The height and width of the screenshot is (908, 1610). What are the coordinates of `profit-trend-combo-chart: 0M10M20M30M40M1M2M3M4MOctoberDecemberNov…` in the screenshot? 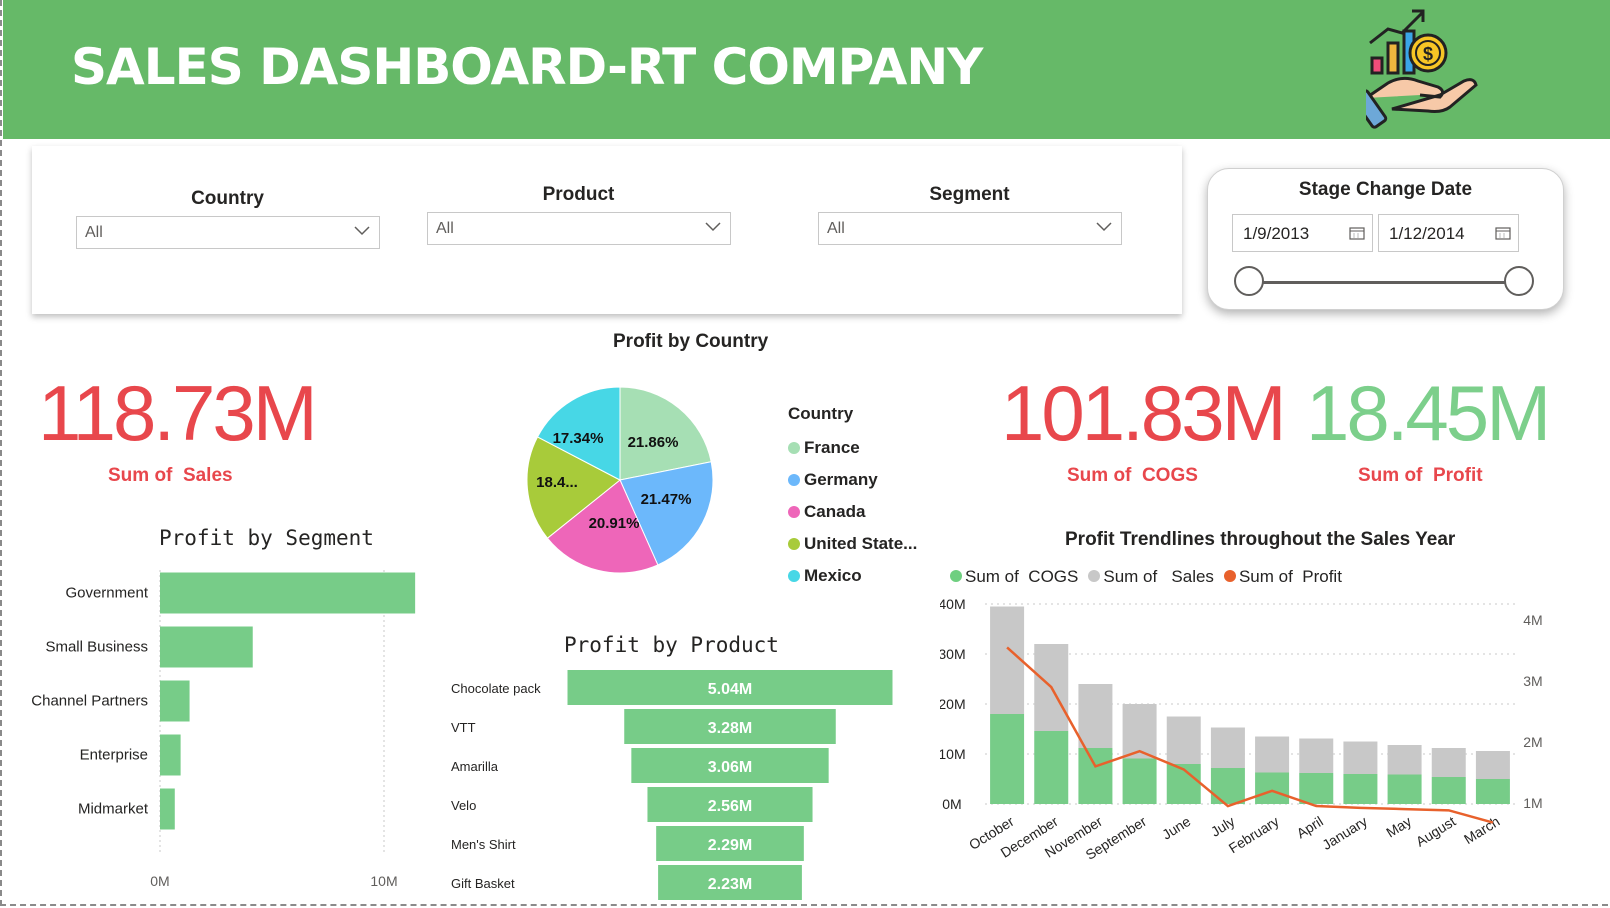 It's located at (1241, 729).